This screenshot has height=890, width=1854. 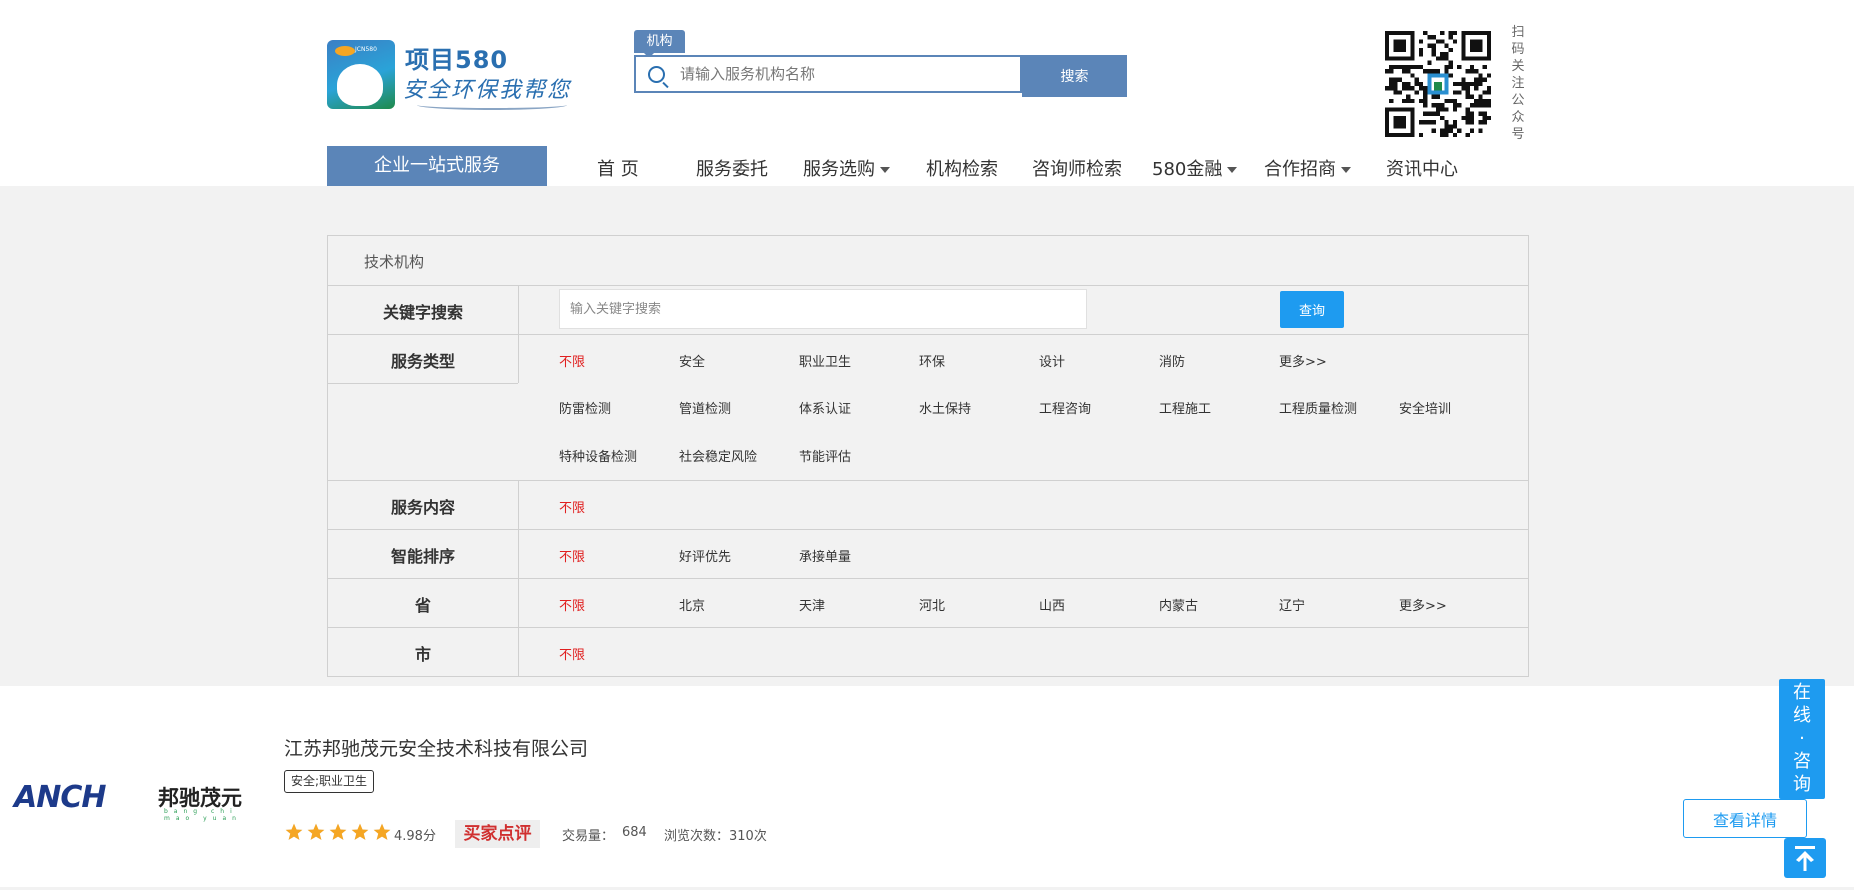 What do you see at coordinates (845, 74) in the screenshot?
I see `search-input` at bounding box center [845, 74].